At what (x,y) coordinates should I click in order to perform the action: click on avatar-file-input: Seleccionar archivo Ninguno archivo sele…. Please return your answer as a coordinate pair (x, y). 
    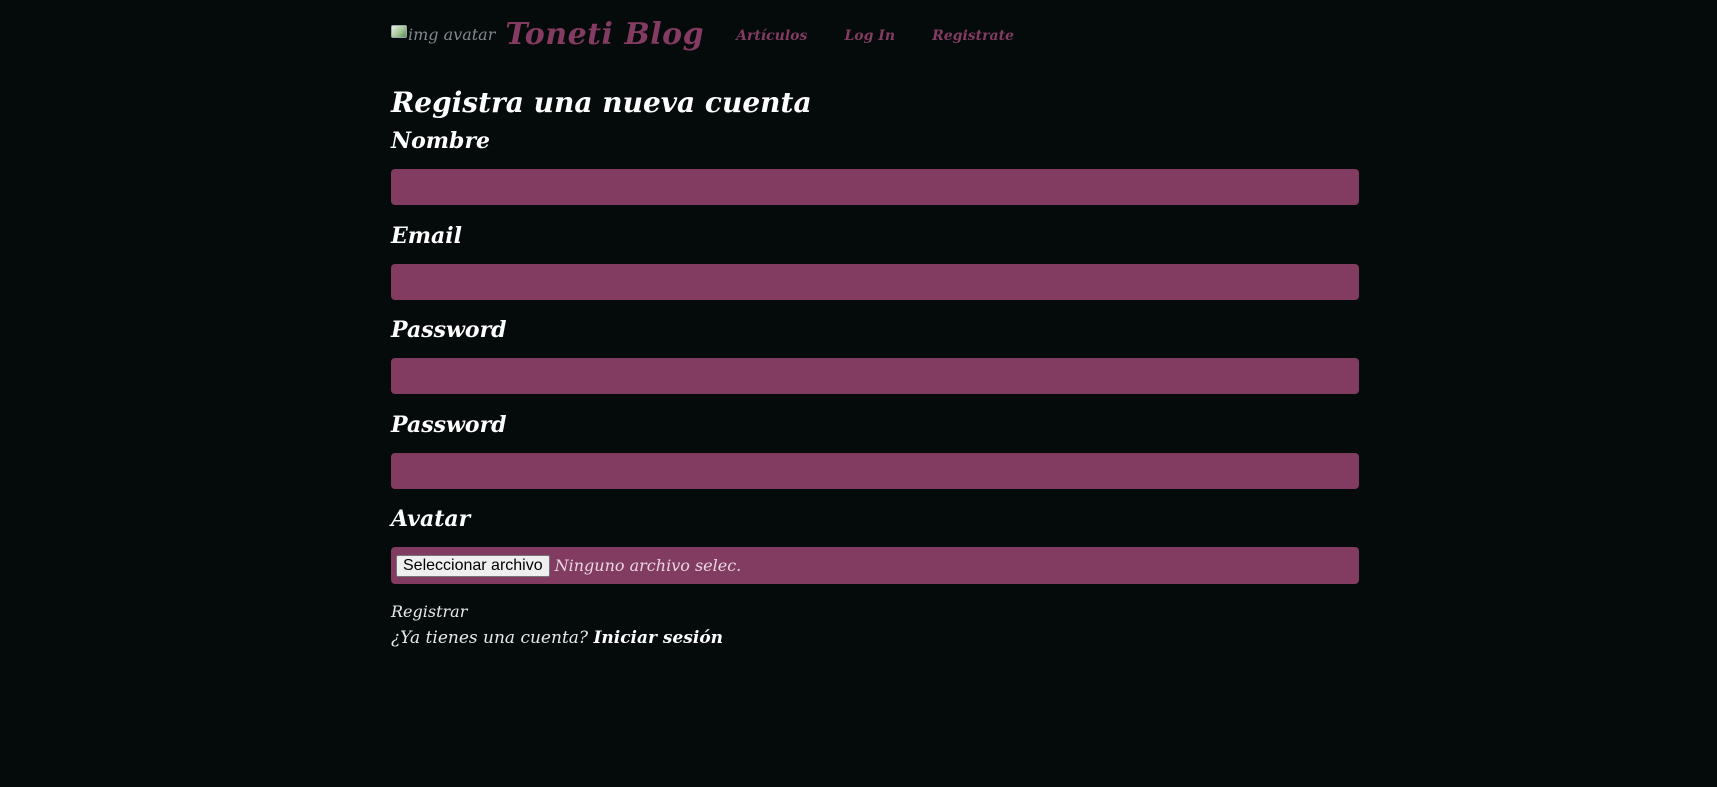
    Looking at the image, I should click on (875, 565).